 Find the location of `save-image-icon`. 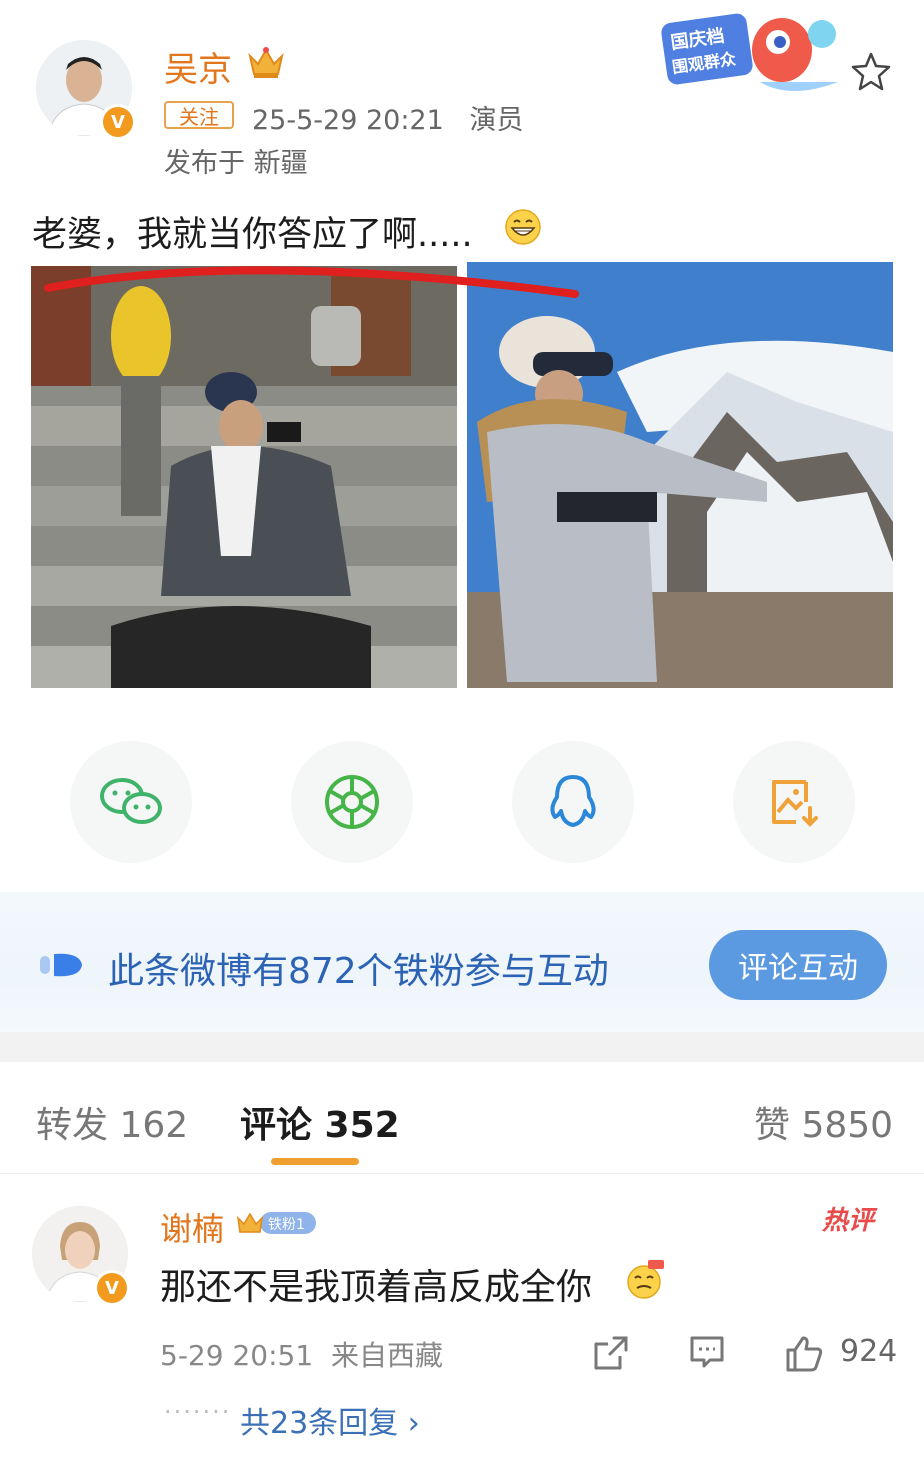

save-image-icon is located at coordinates (795, 803).